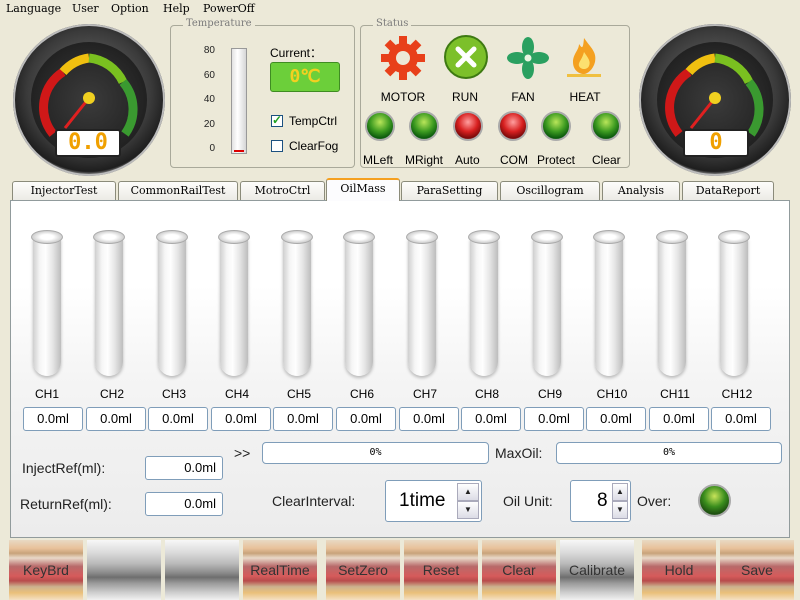 This screenshot has width=800, height=600. Describe the element at coordinates (519, 453) in the screenshot. I see `max-oil-label: MaxOil:` at that location.